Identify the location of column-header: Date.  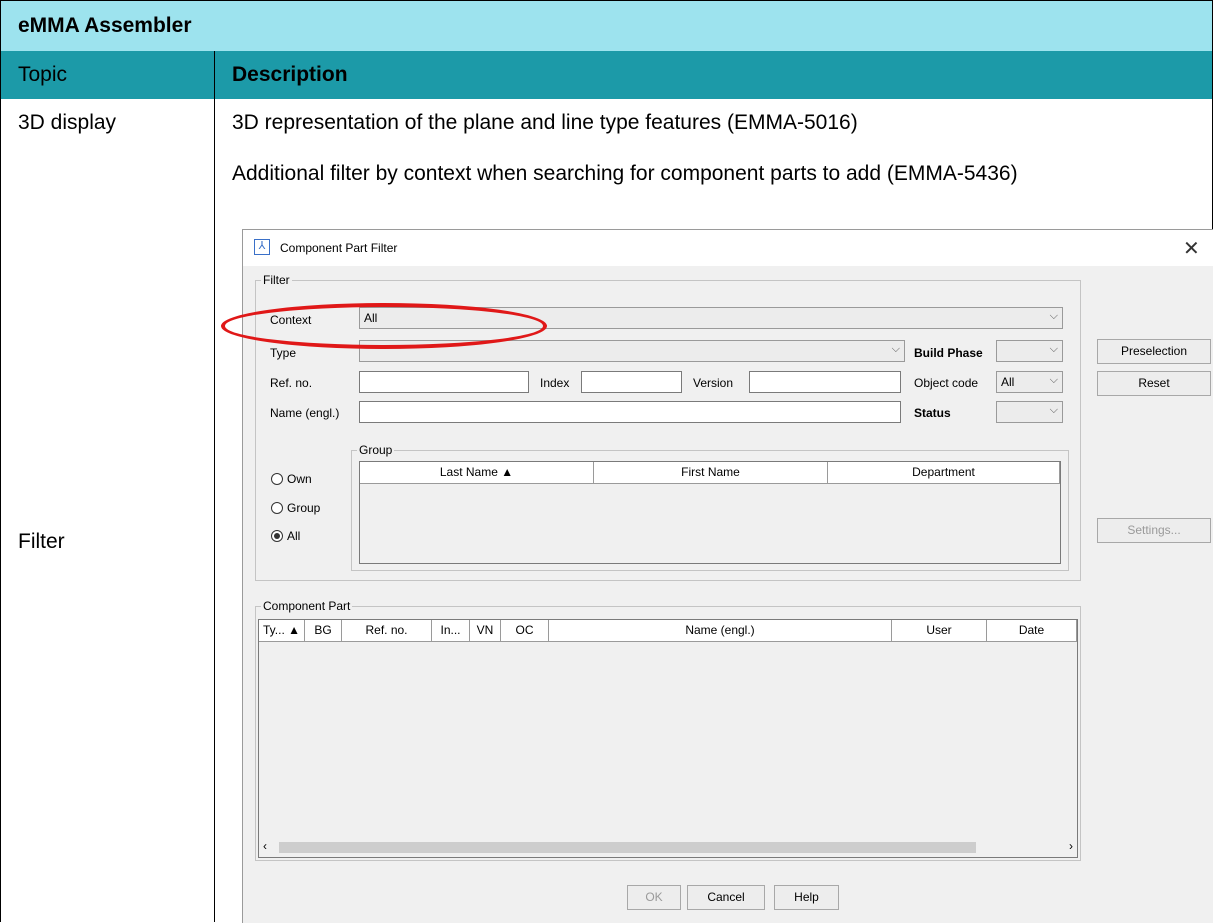
(1032, 631).